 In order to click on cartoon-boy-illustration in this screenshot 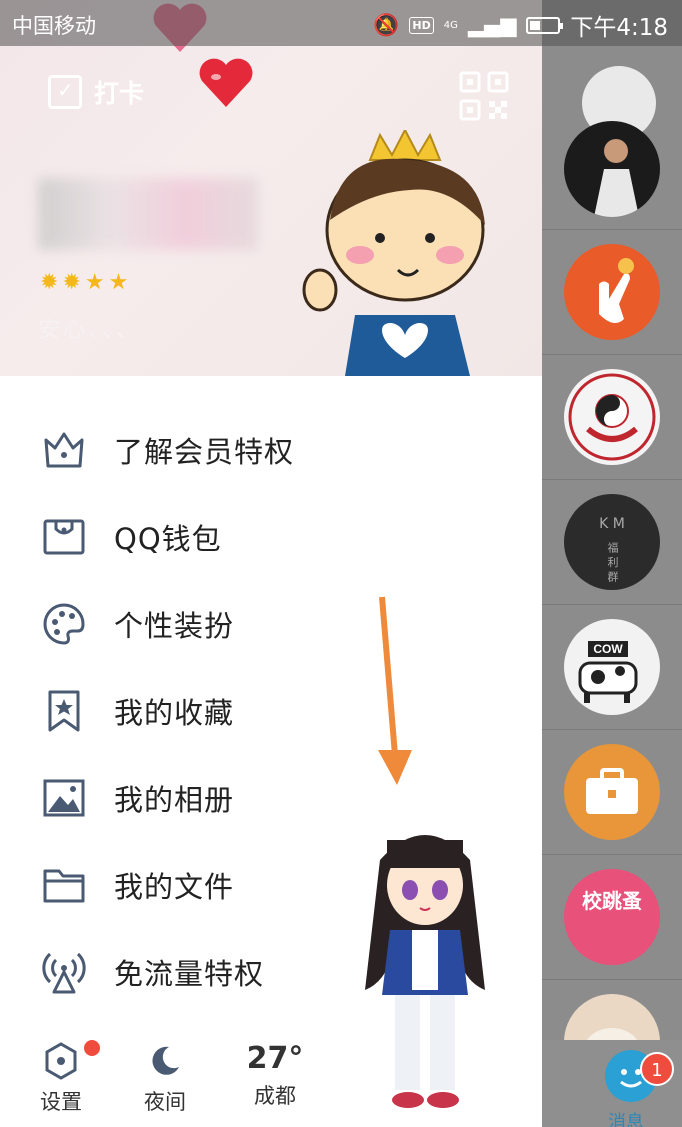, I will do `click(393, 253)`.